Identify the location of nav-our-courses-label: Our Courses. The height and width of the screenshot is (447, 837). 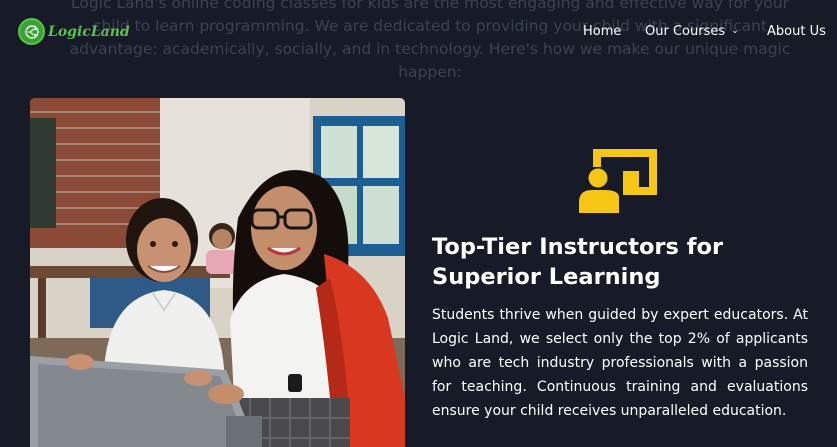
(685, 31).